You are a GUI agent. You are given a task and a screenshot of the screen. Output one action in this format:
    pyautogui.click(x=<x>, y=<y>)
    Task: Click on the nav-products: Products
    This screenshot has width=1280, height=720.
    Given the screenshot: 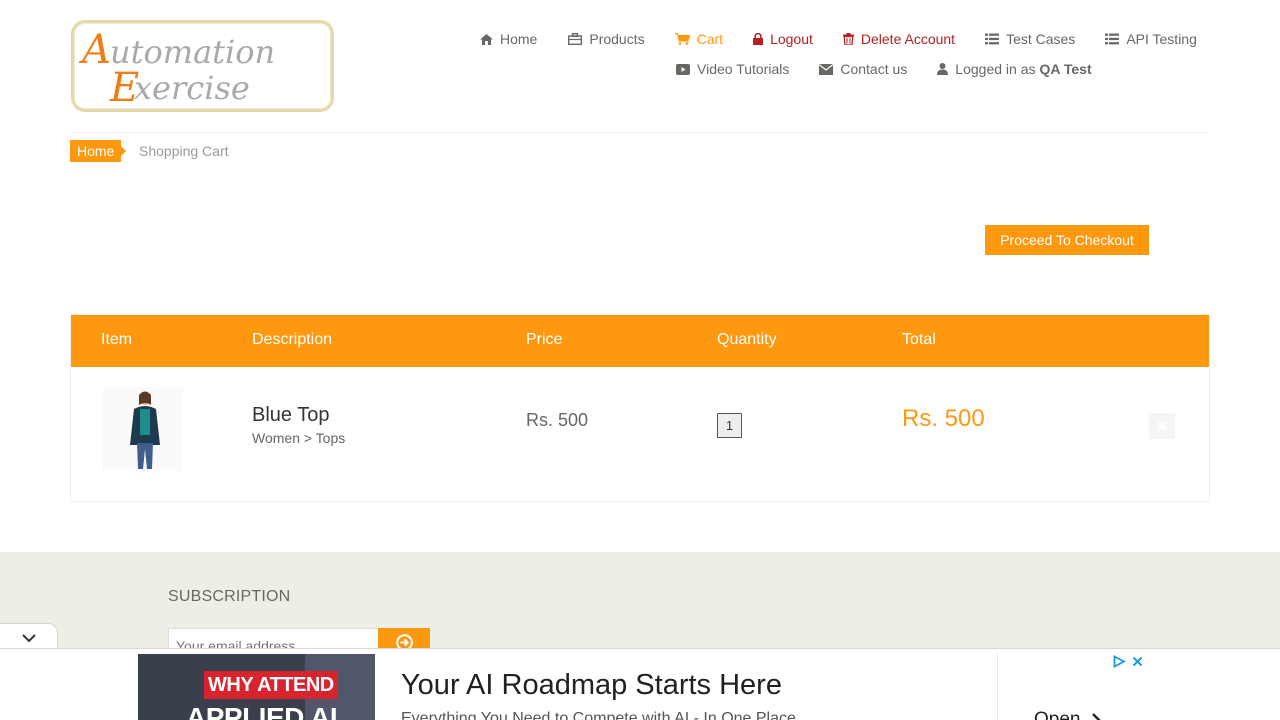 What is the action you would take?
    pyautogui.click(x=606, y=39)
    